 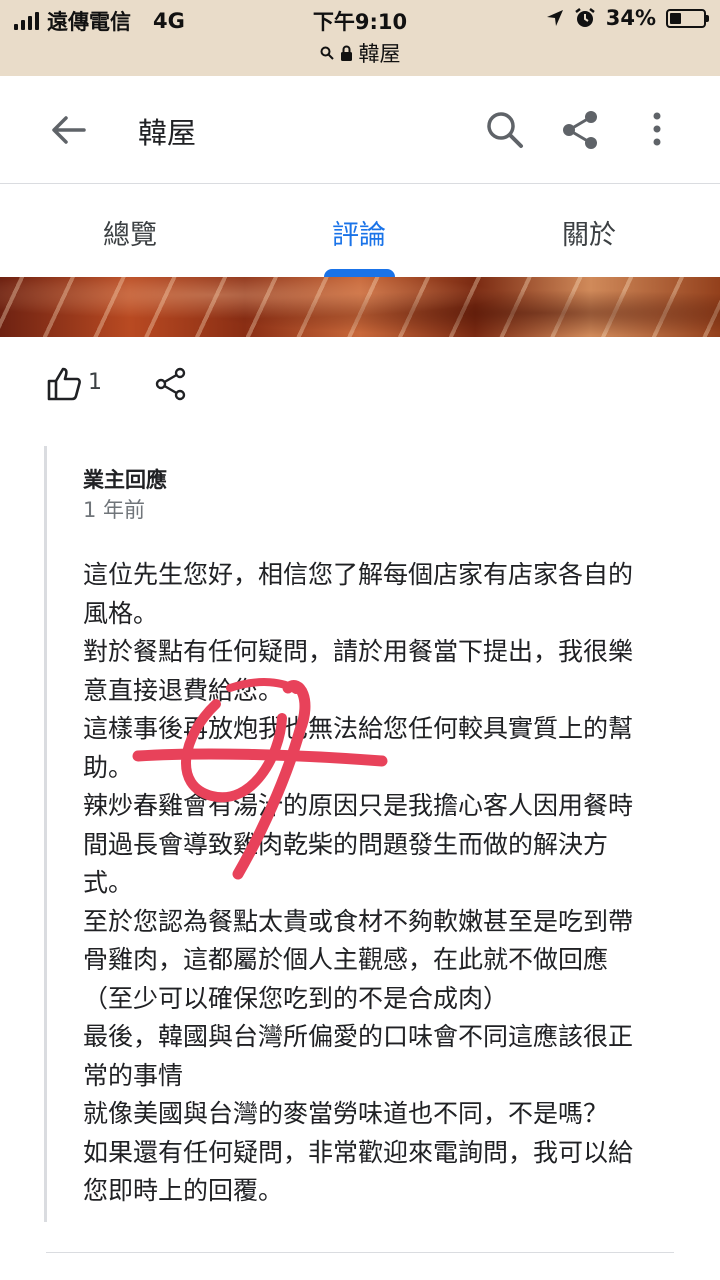 I want to click on thumbs-up-icon, so click(x=64, y=384).